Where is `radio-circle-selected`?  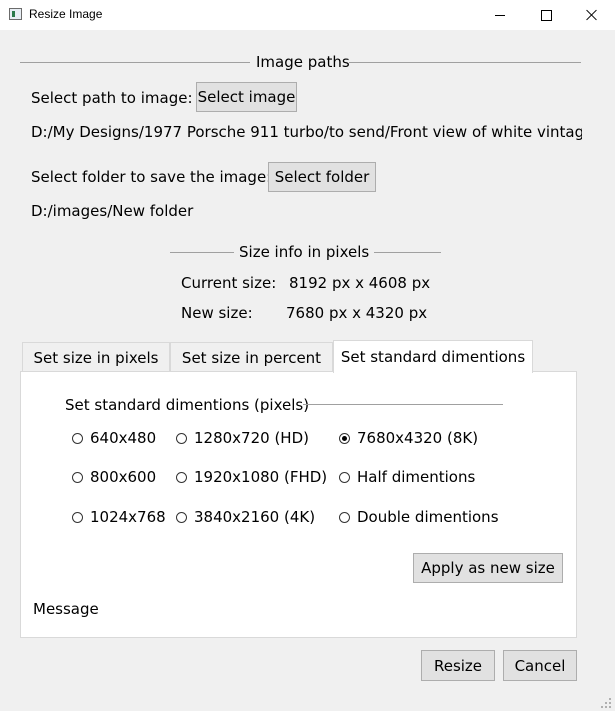 radio-circle-selected is located at coordinates (344, 438).